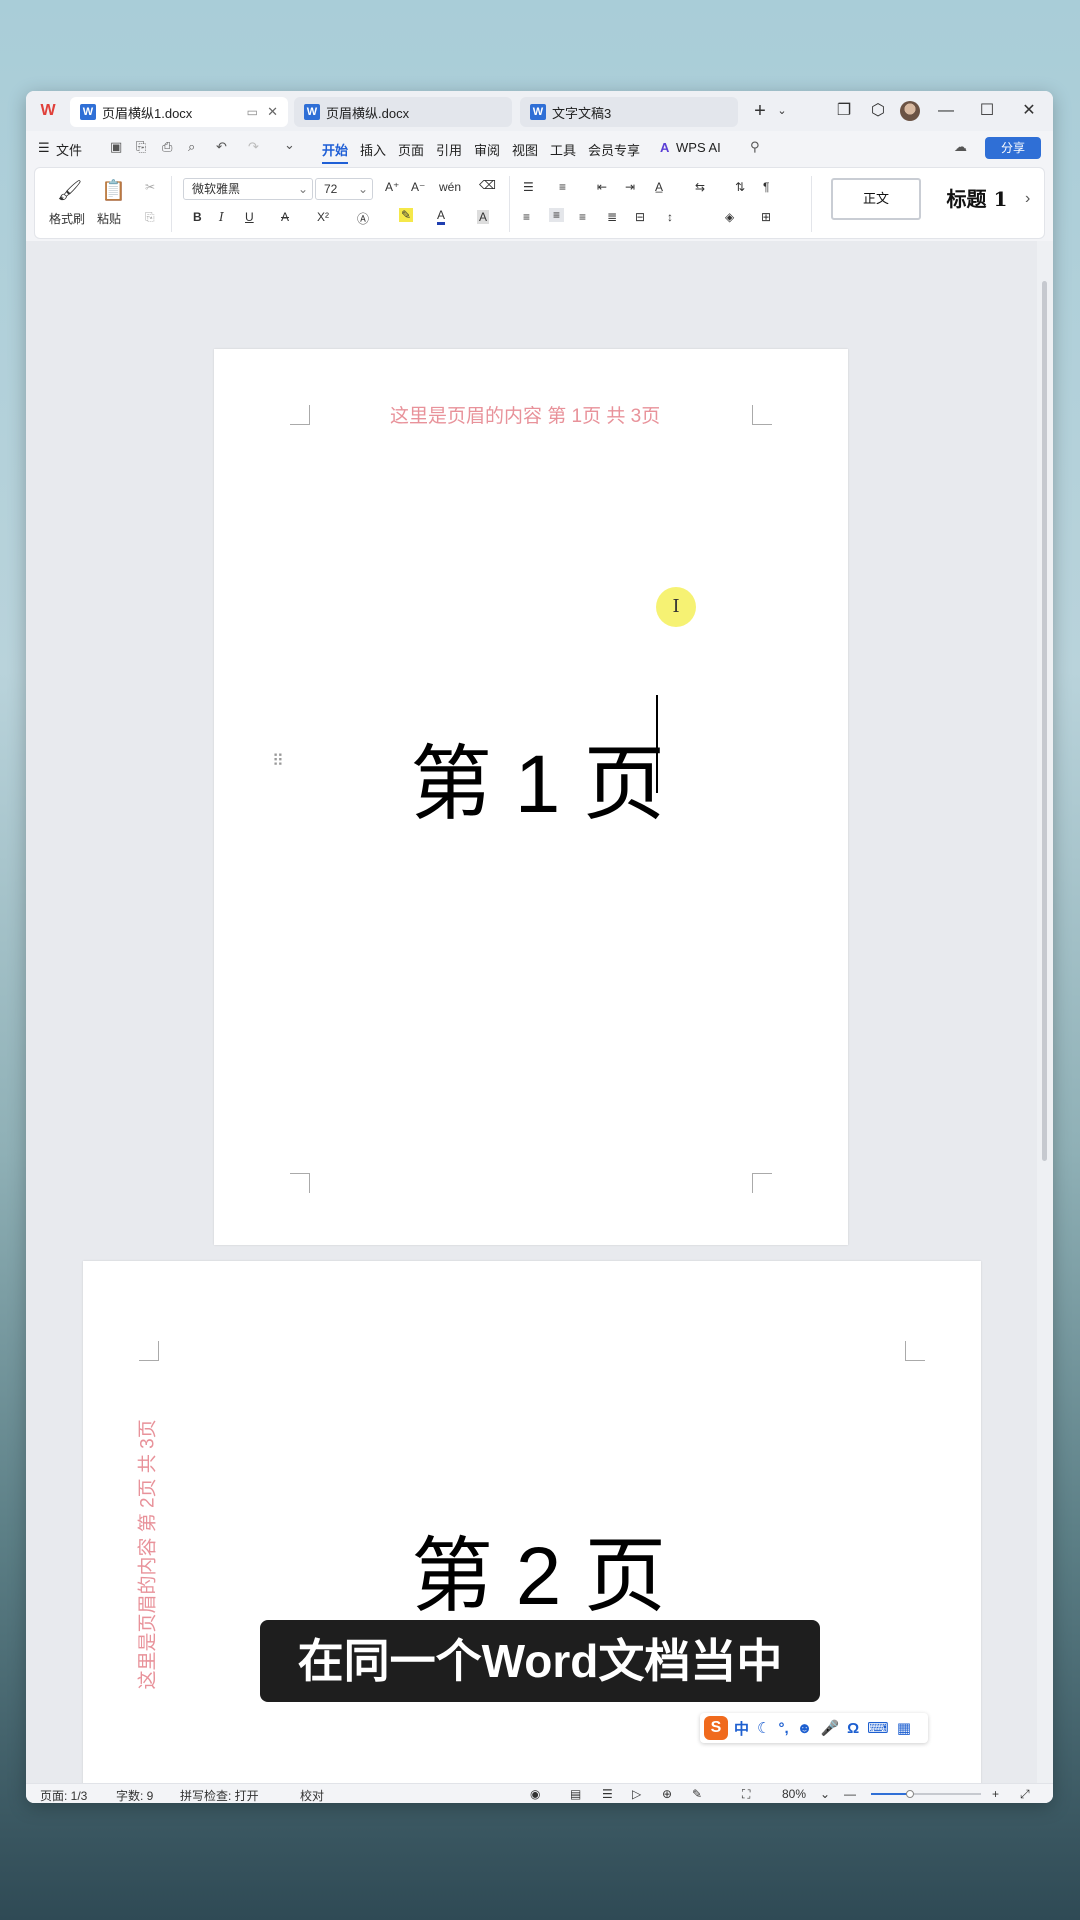 The width and height of the screenshot is (1080, 1920). I want to click on page-view-icon: ▤, so click(575, 1794).